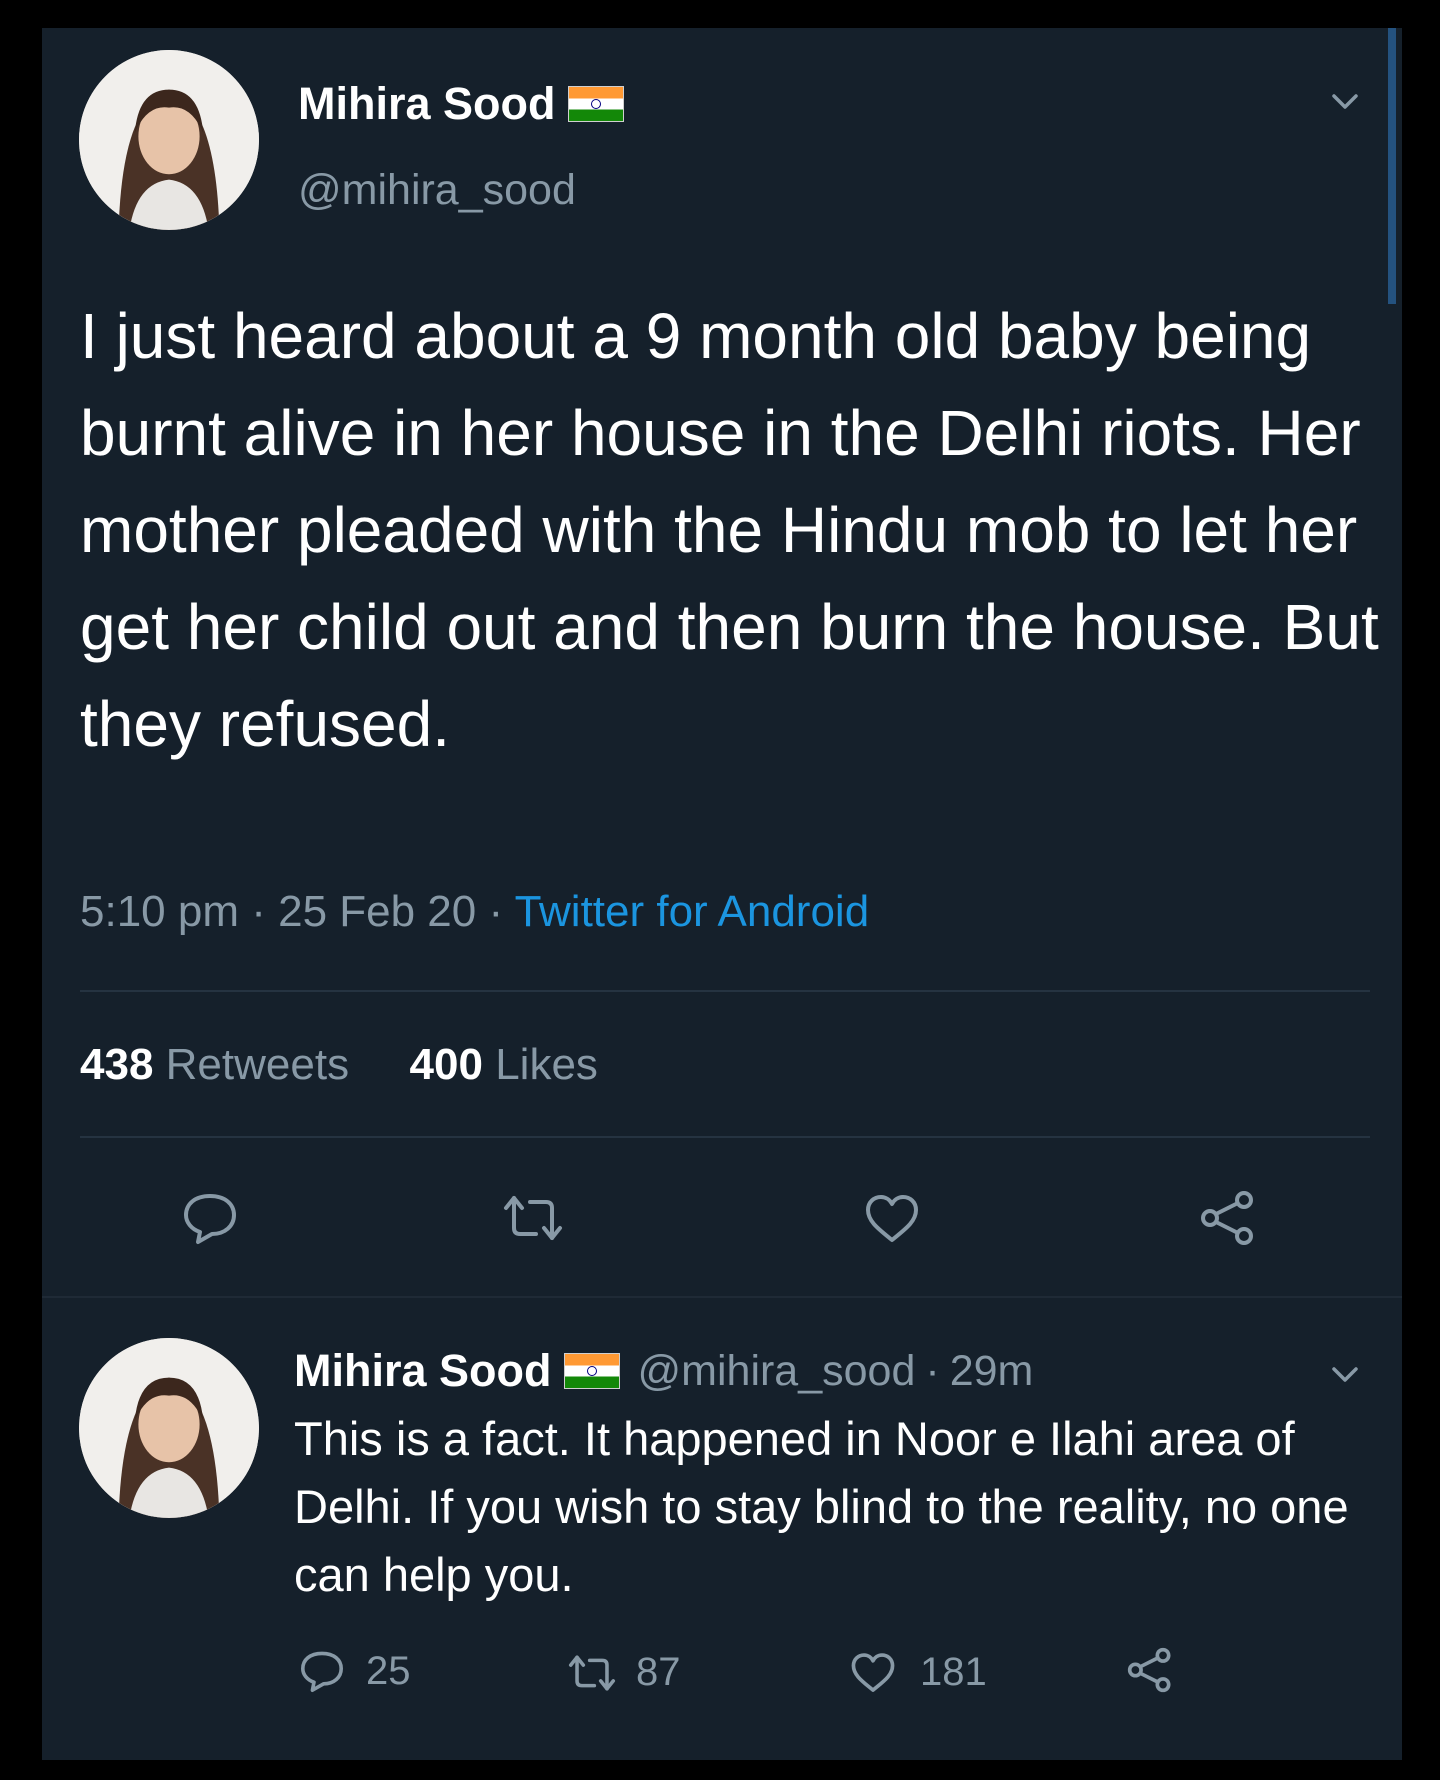 This screenshot has height=1780, width=1440. What do you see at coordinates (159, 911) in the screenshot?
I see `tweet-time: 5:10 pm` at bounding box center [159, 911].